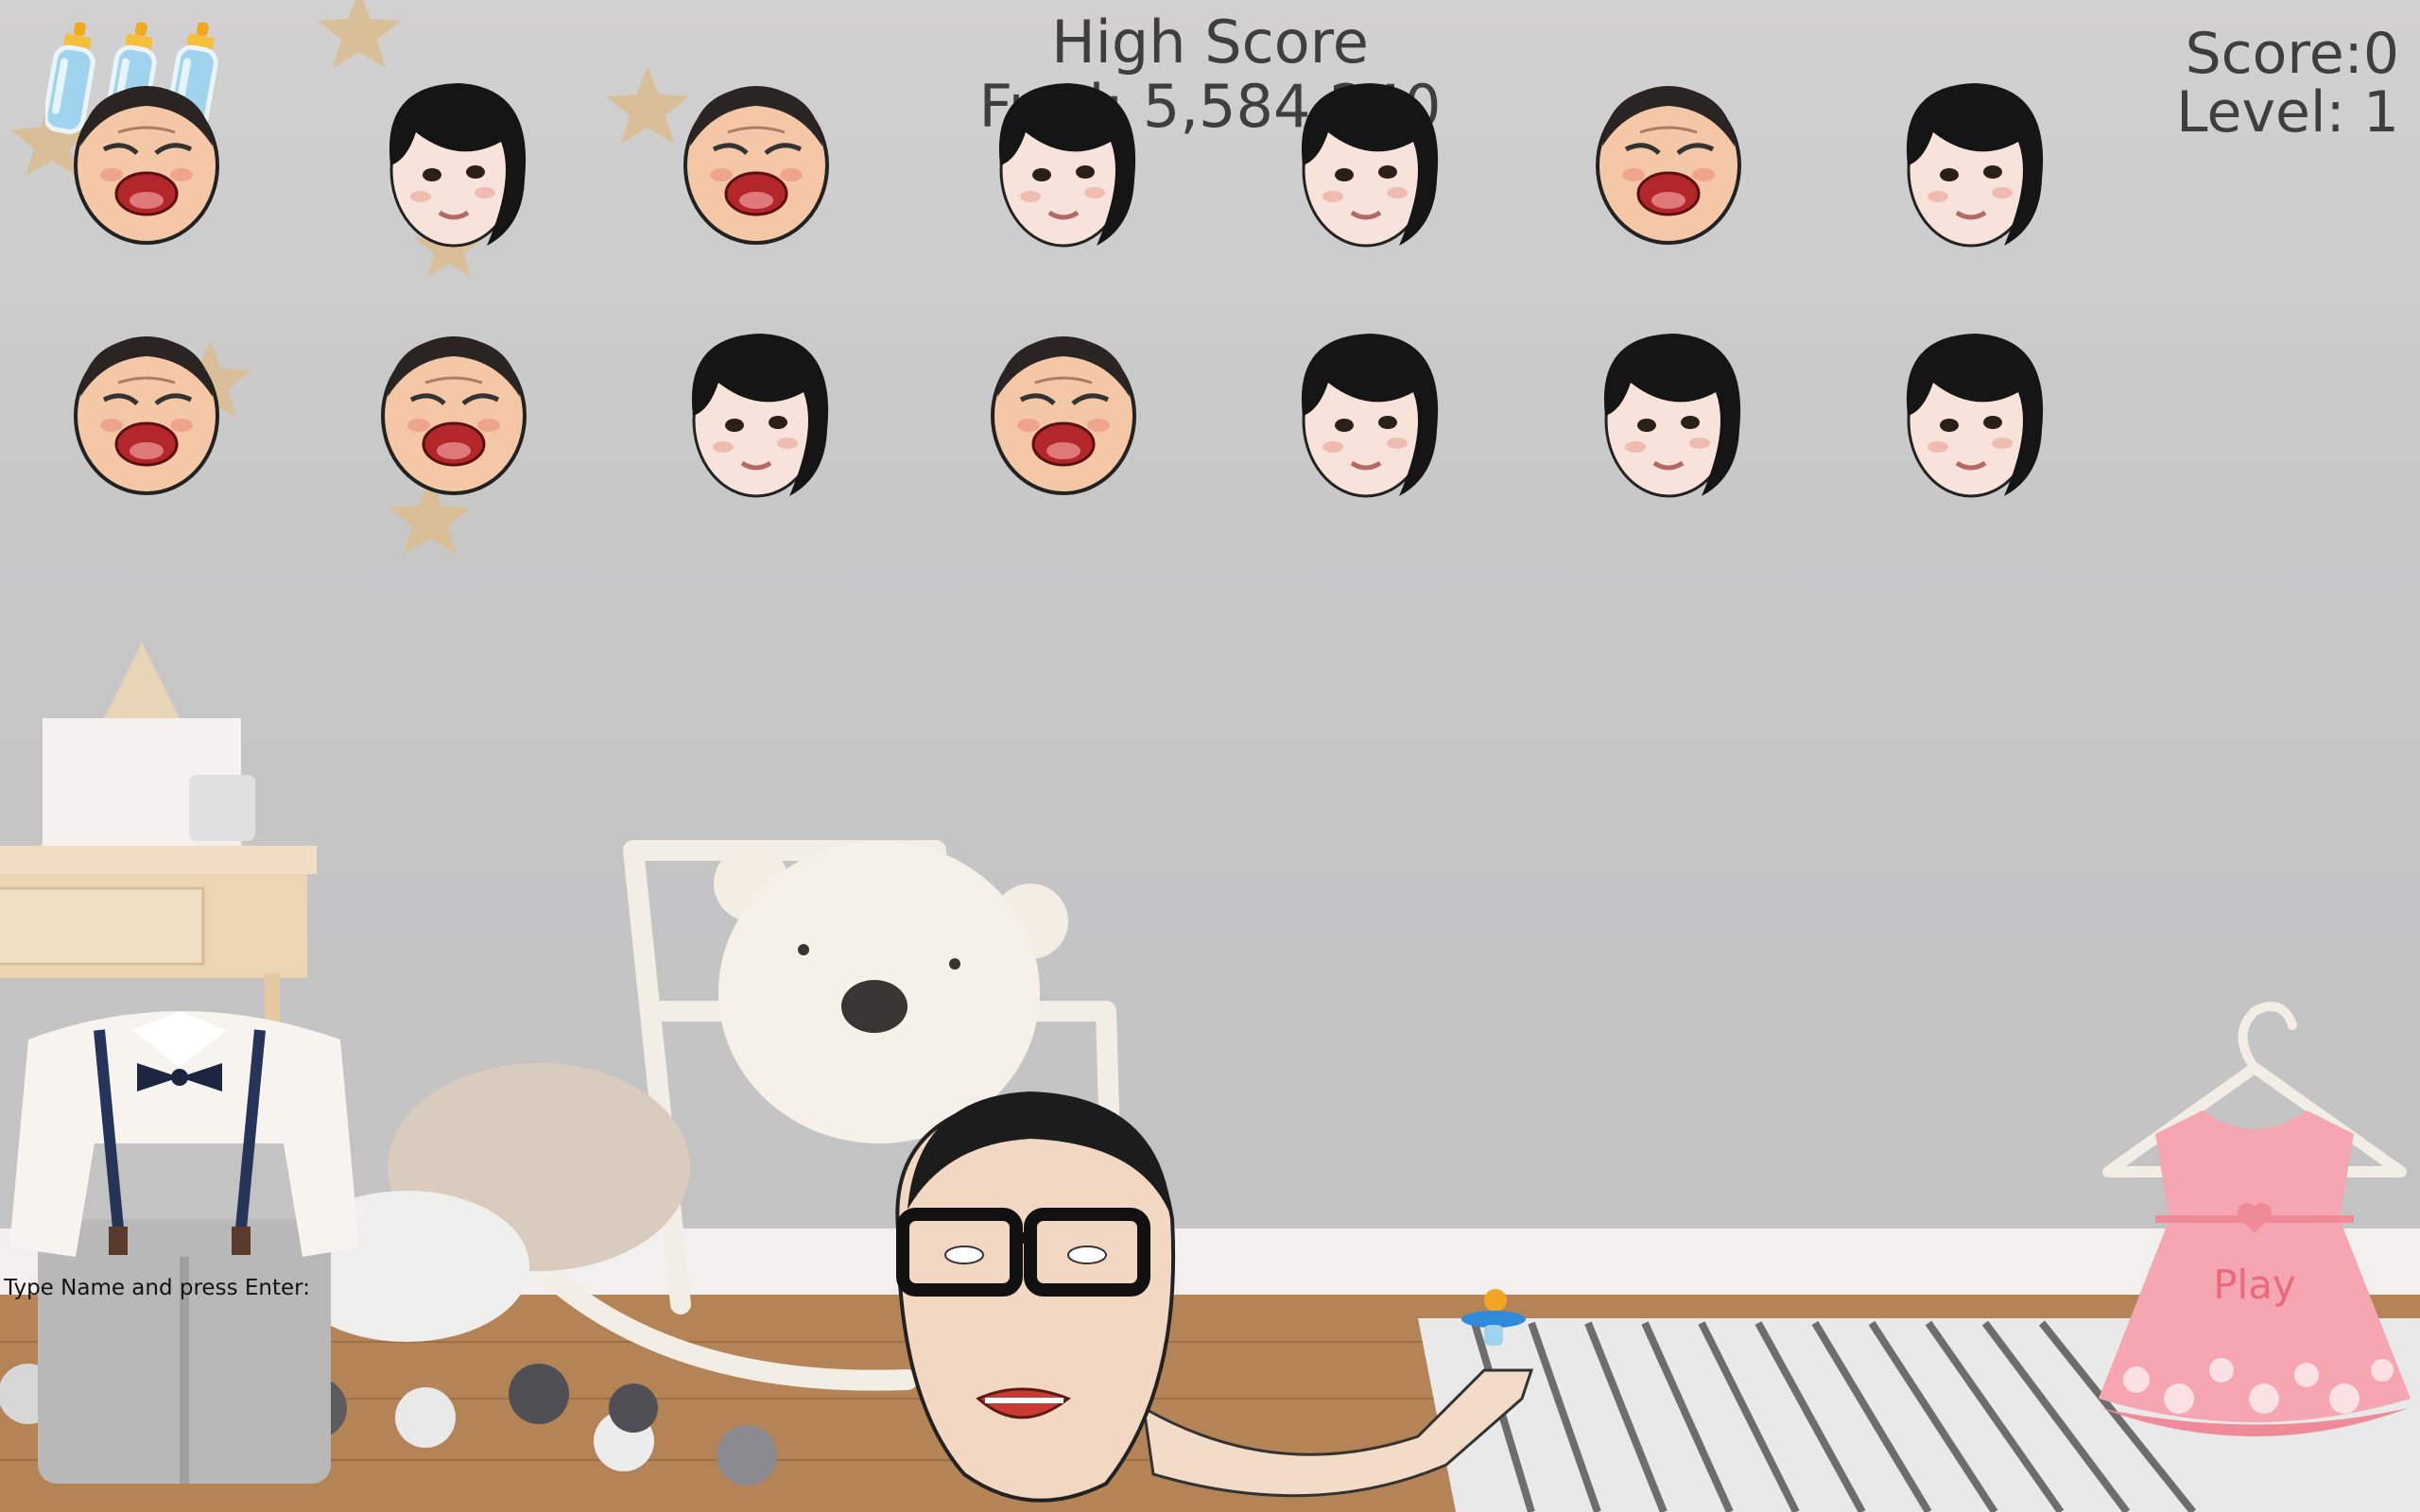 This screenshot has width=2420, height=1512. What do you see at coordinates (2255, 1219) in the screenshot?
I see `pink-dress-icon` at bounding box center [2255, 1219].